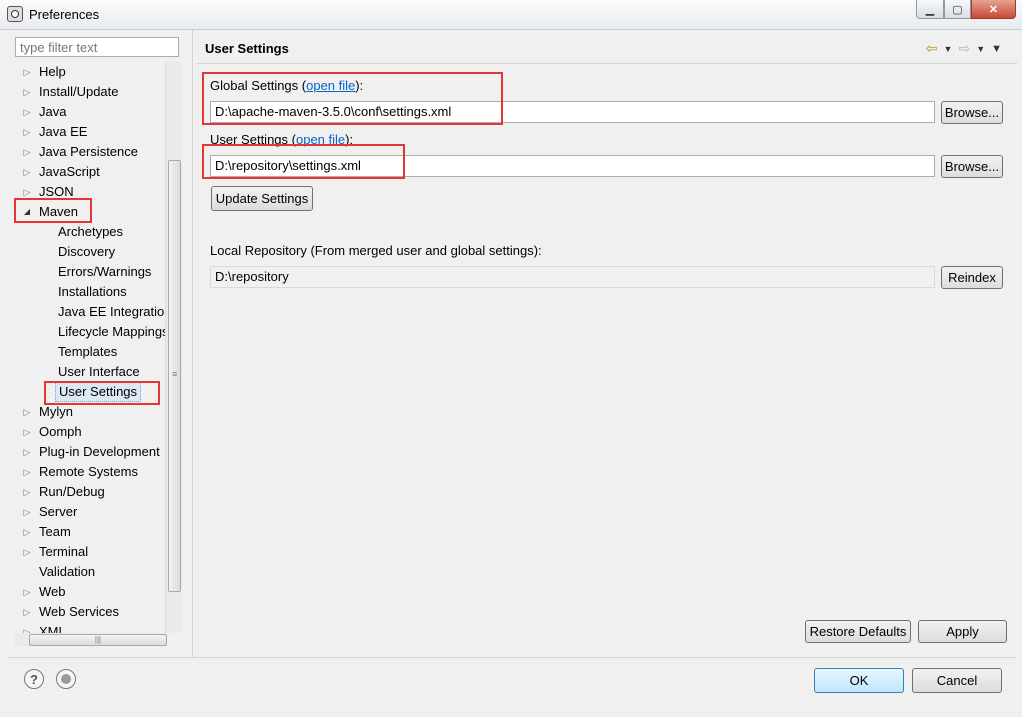 This screenshot has width=1022, height=717. Describe the element at coordinates (66, 679) in the screenshot. I see `oomph-record-icon` at that location.